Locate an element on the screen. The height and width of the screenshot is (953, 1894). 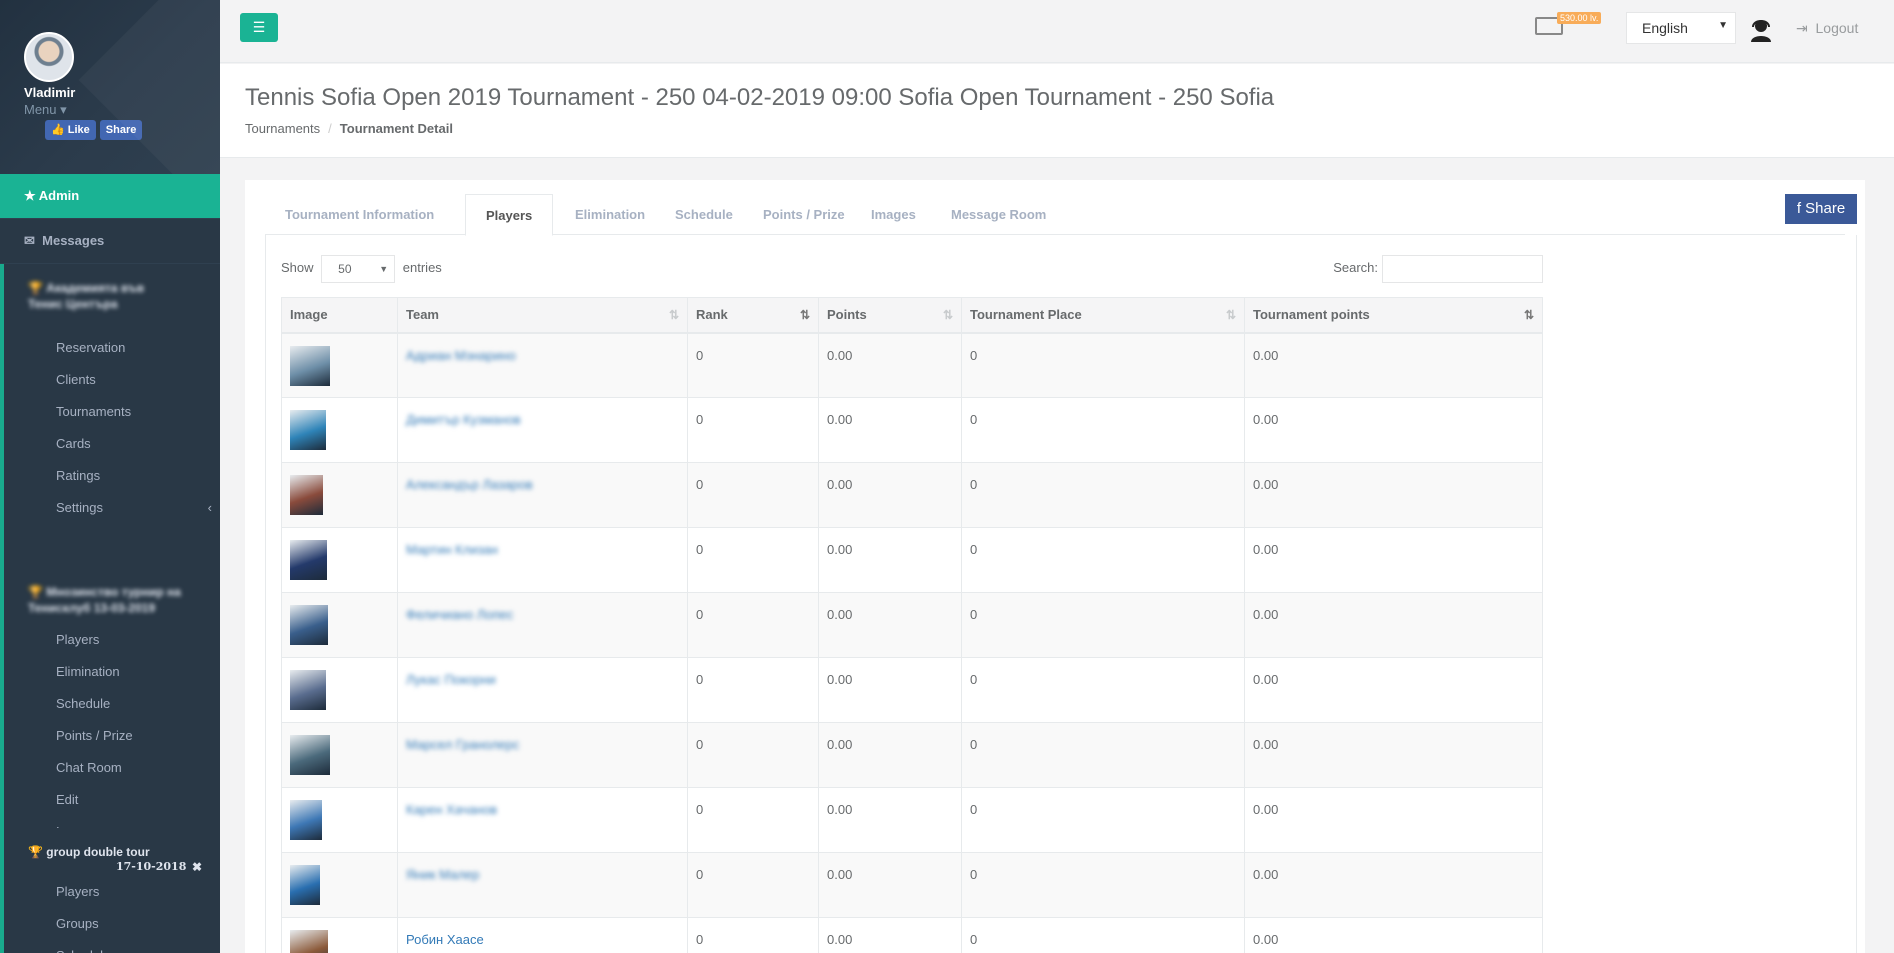
tab-tournament-information: Tournament Information is located at coordinates (359, 214).